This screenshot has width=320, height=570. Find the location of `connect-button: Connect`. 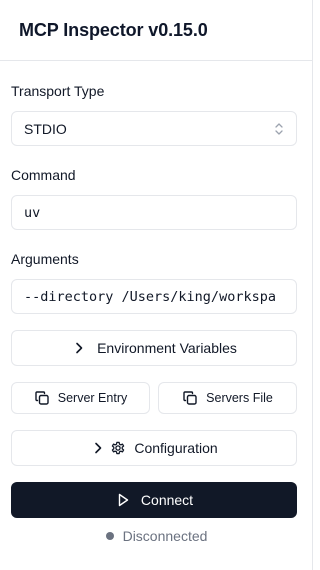

connect-button: Connect is located at coordinates (154, 500).